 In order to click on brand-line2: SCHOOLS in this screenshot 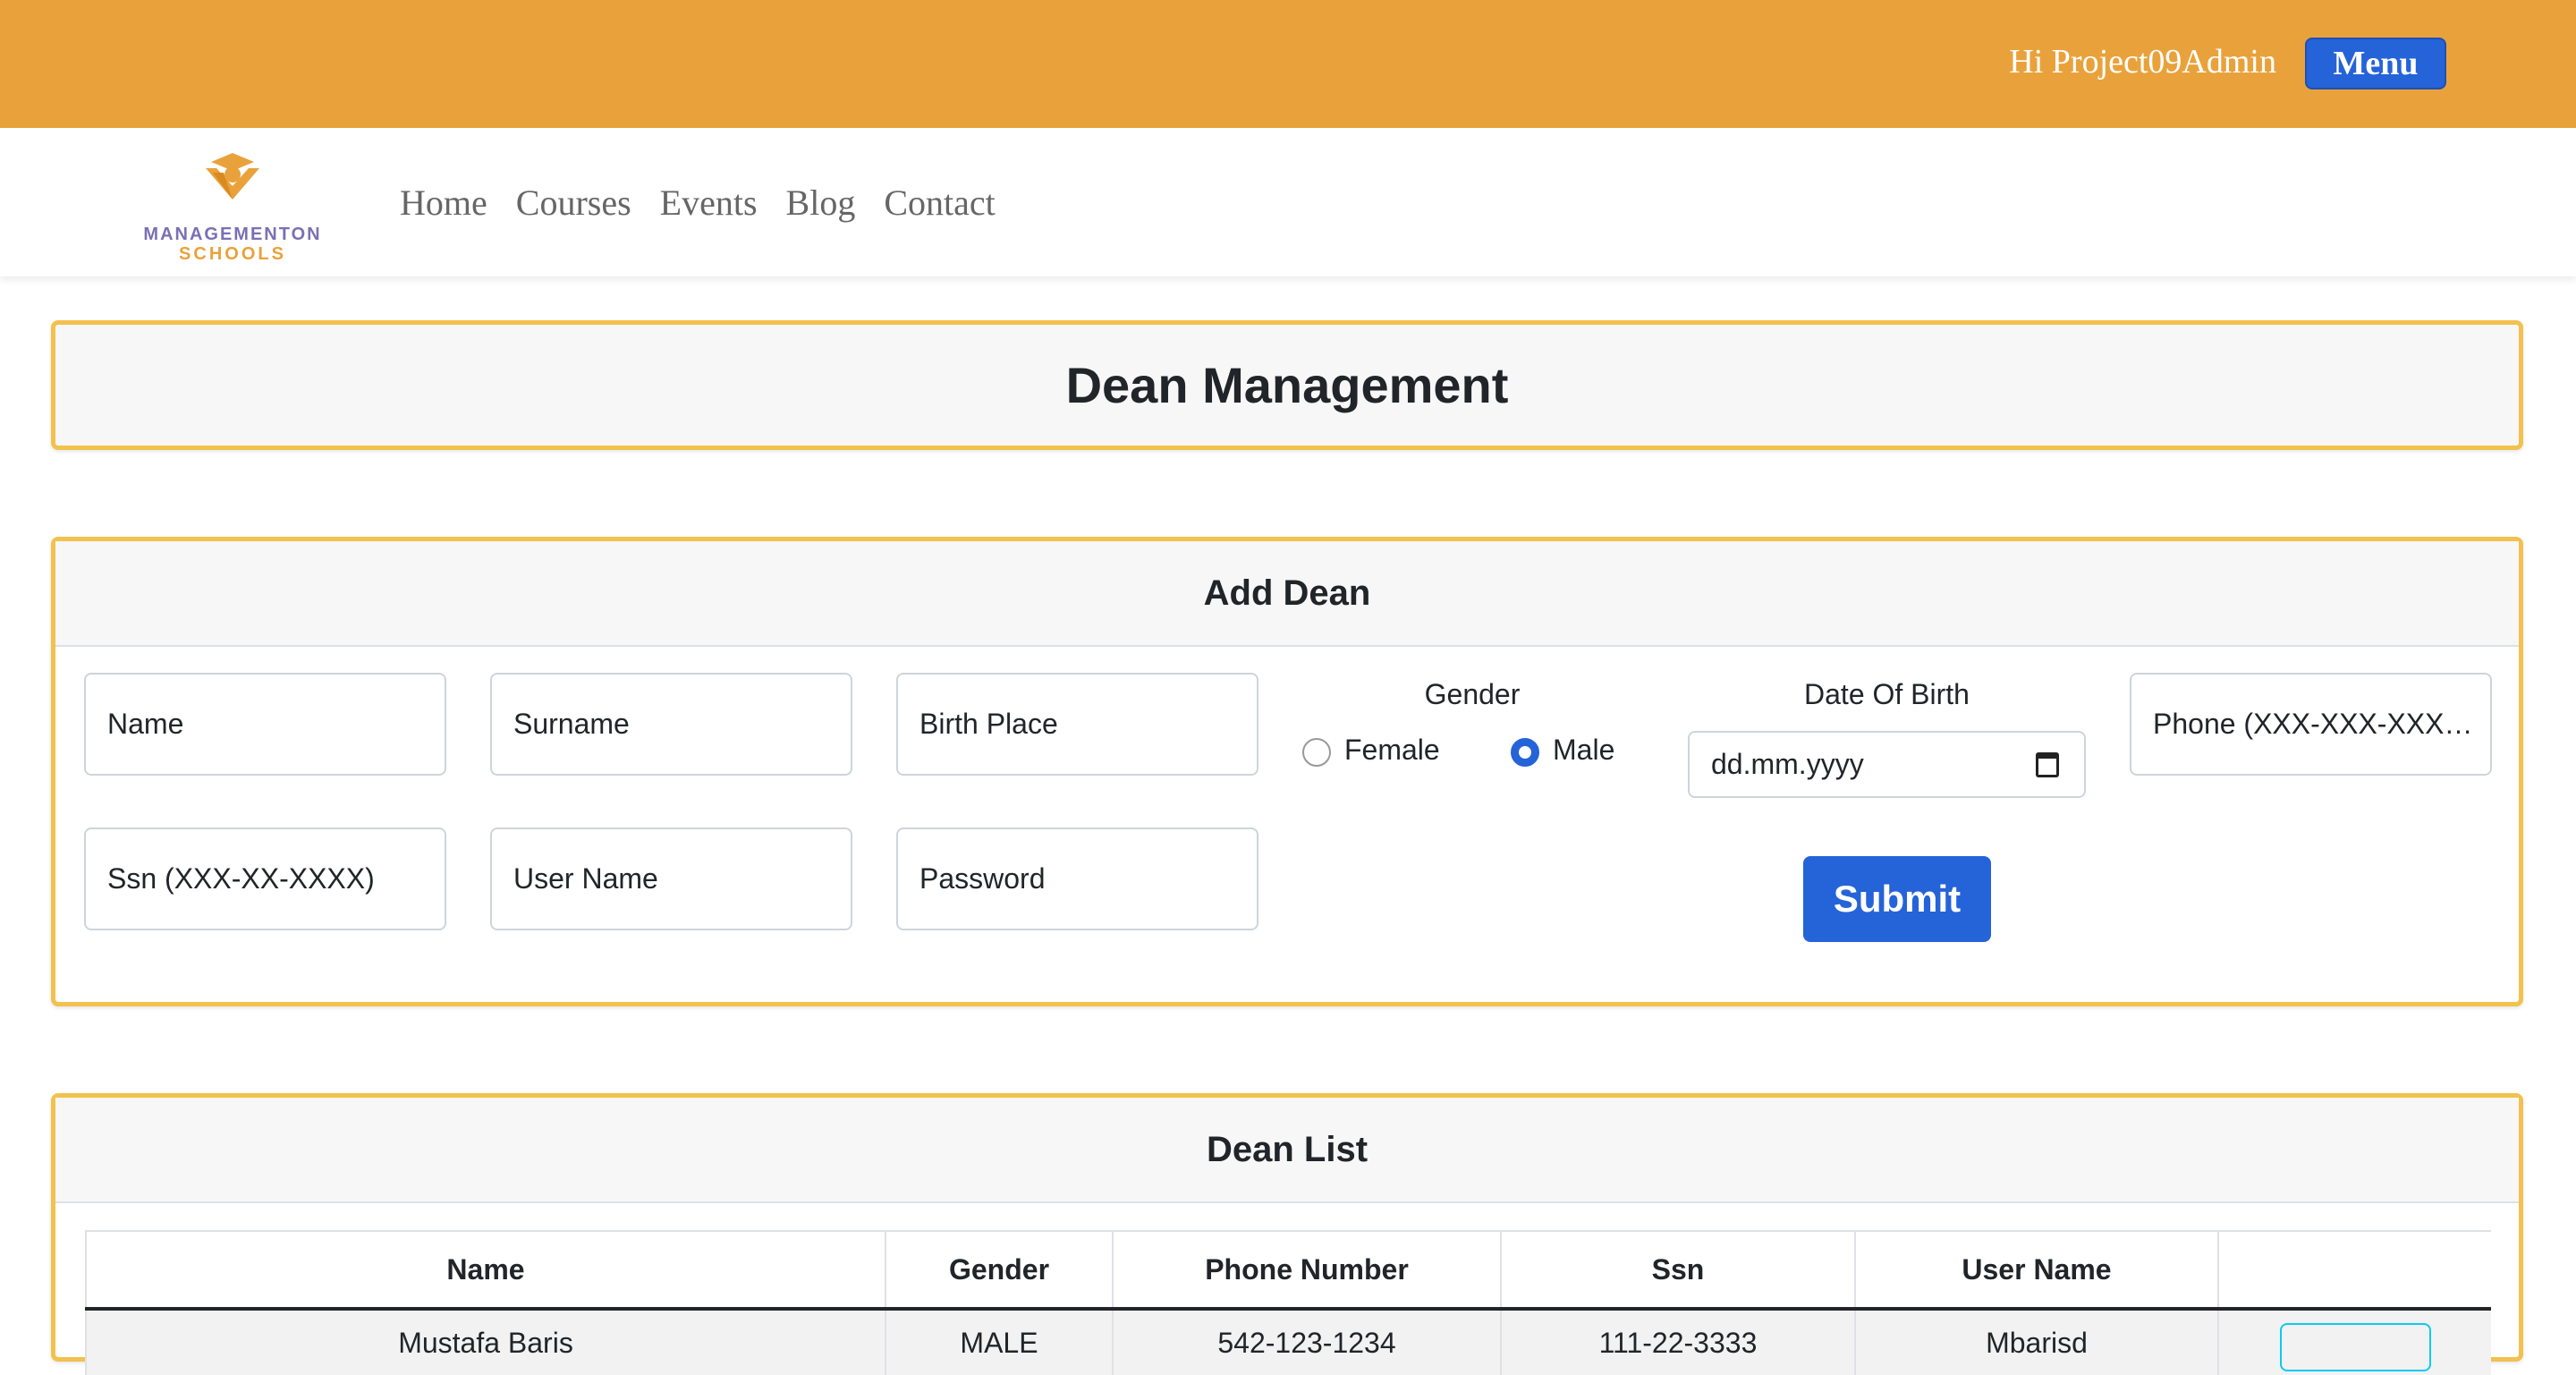, I will do `click(232, 254)`.